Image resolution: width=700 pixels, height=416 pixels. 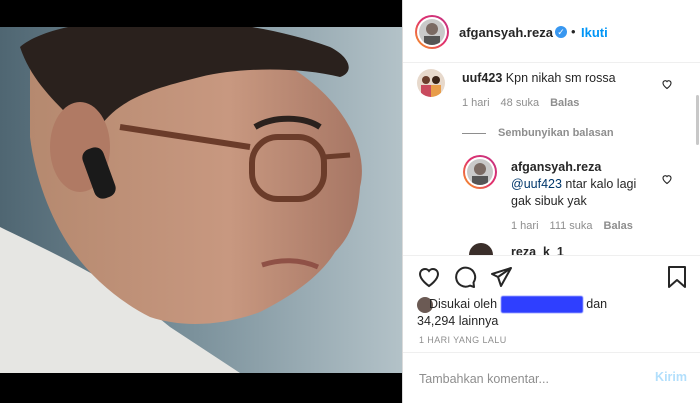 I want to click on reply-time: 1 hari, so click(x=525, y=226).